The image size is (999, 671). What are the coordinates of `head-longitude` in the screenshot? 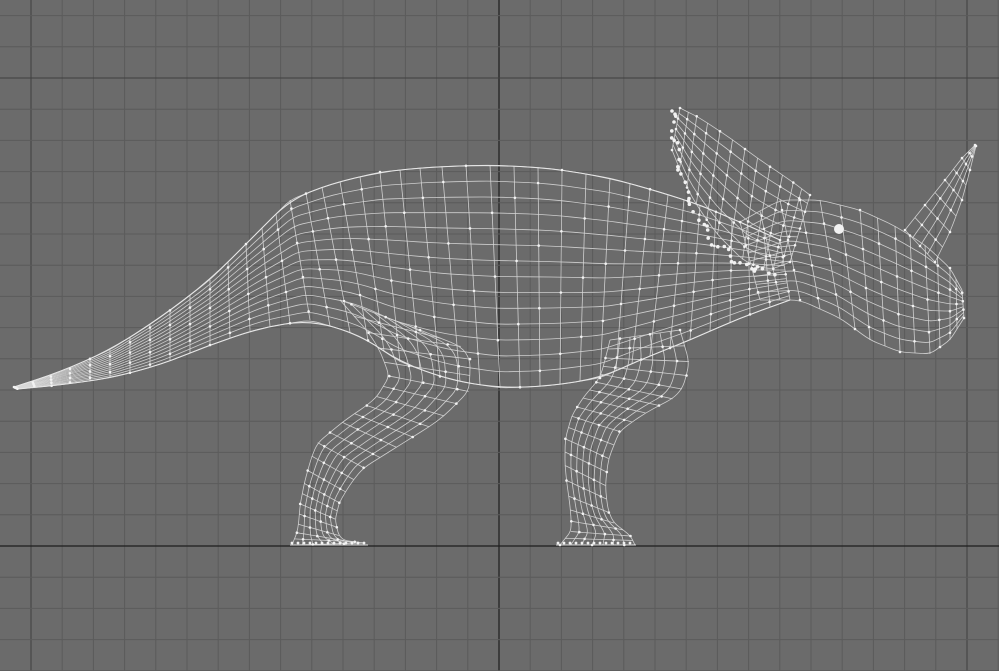 It's located at (854, 264).